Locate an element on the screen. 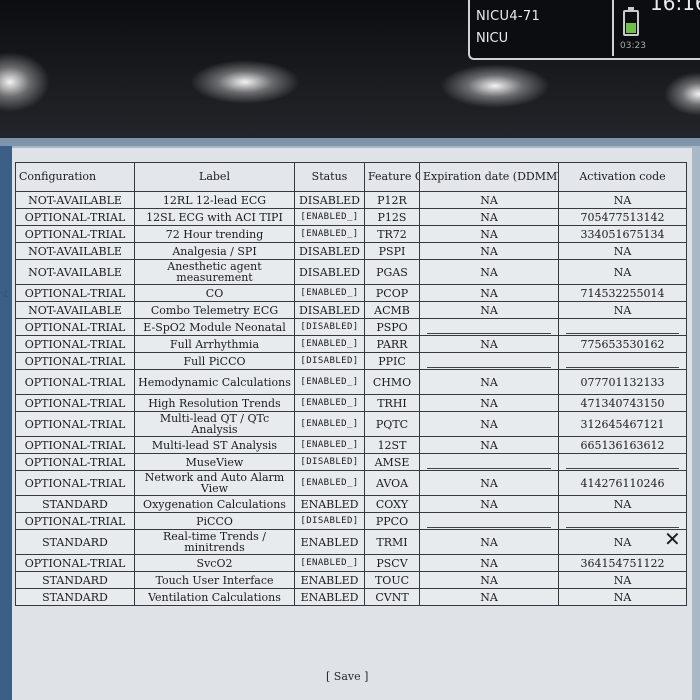 This screenshot has width=700, height=700. activation-code-cell: 714532255014 is located at coordinates (622, 293).